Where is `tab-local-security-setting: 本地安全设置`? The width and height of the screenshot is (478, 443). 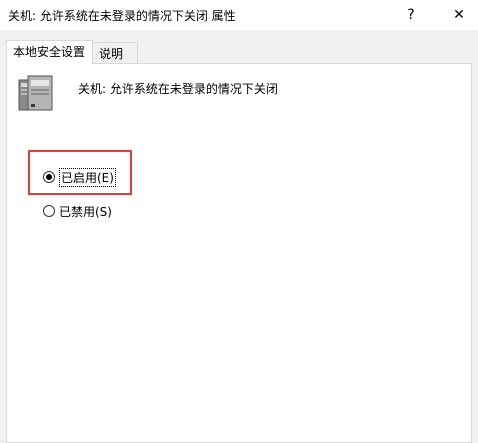
tab-local-security-setting: 本地安全设置 is located at coordinates (49, 52).